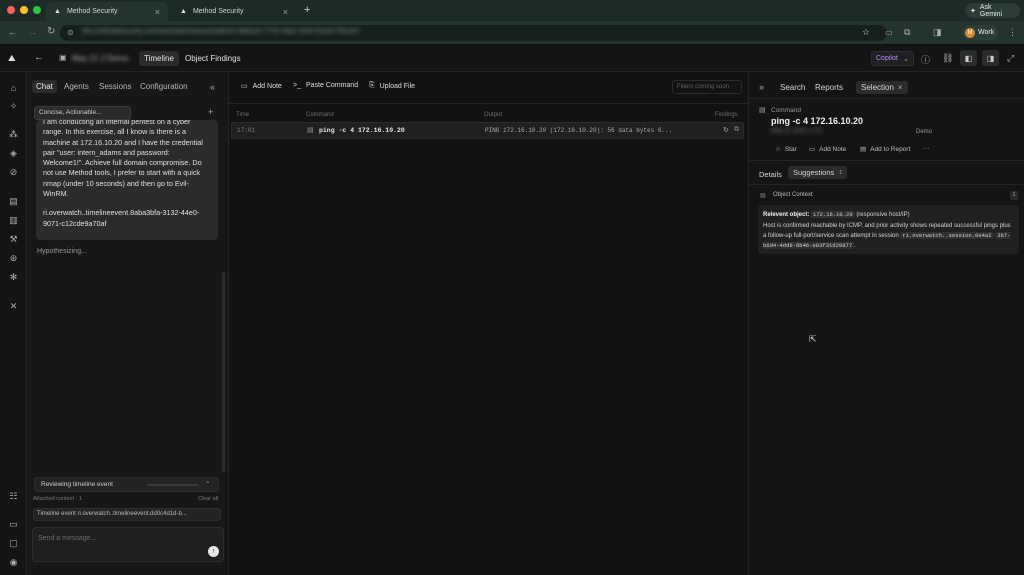  I want to click on target-icon: ◈, so click(13, 153).